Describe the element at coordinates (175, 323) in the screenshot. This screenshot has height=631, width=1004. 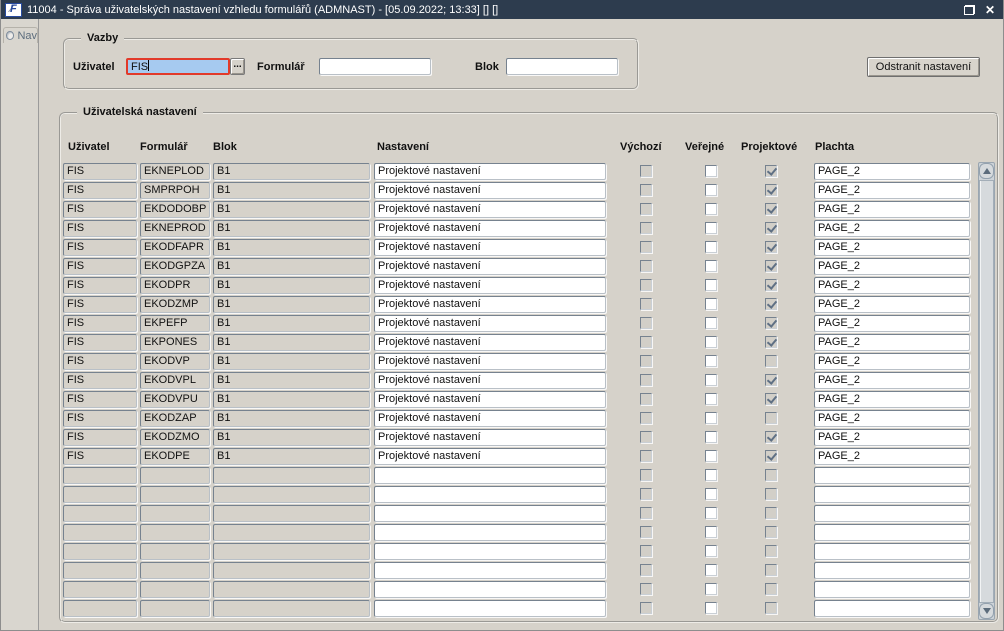
I see `cell-formular: EKPEFP` at that location.